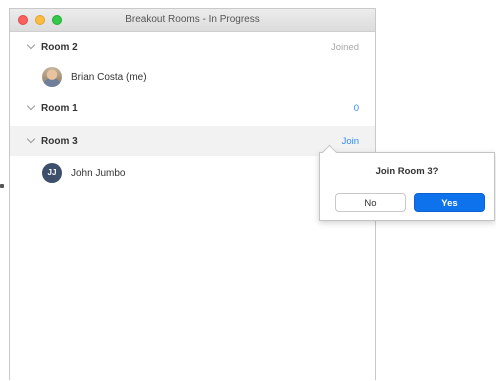 The width and height of the screenshot is (496, 381). I want to click on no-button: No, so click(370, 202).